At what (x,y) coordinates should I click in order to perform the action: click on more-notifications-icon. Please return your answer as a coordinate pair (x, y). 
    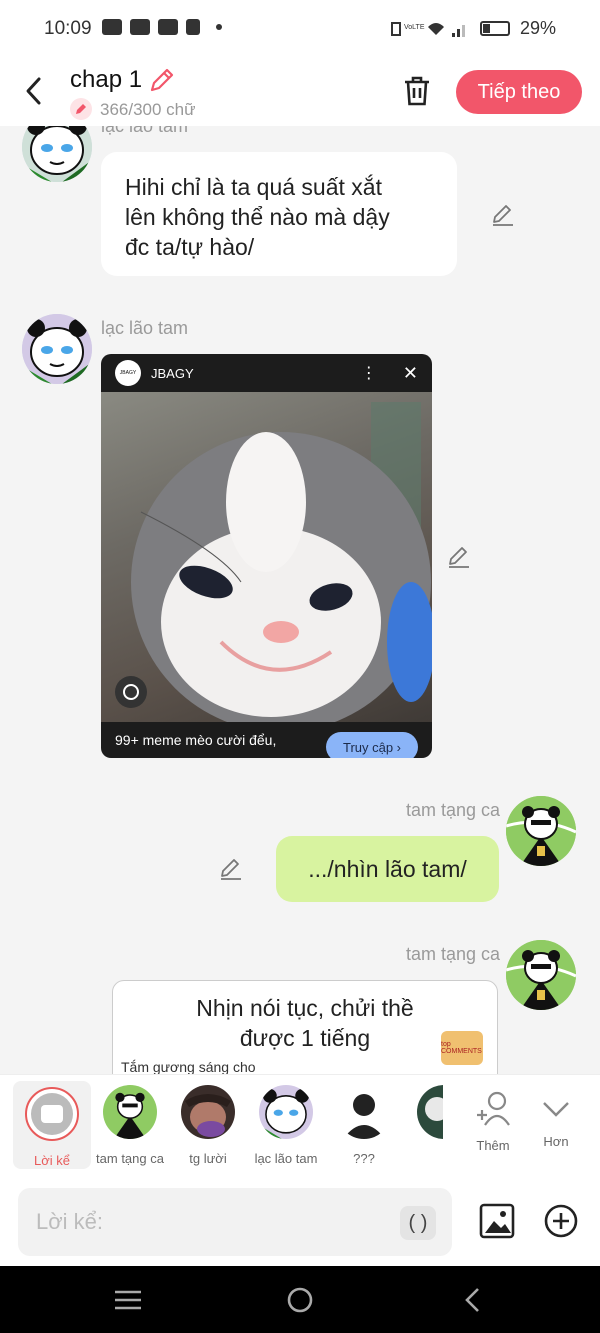
    Looking at the image, I should click on (219, 27).